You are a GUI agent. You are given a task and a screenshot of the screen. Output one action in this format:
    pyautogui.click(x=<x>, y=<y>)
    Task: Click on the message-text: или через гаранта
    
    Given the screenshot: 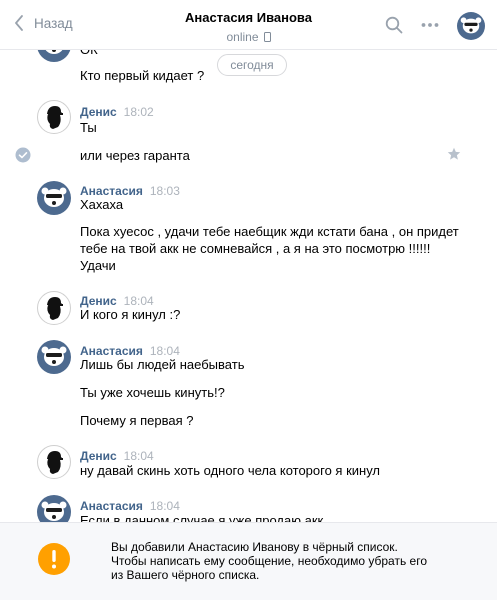 What is the action you would take?
    pyautogui.click(x=135, y=155)
    